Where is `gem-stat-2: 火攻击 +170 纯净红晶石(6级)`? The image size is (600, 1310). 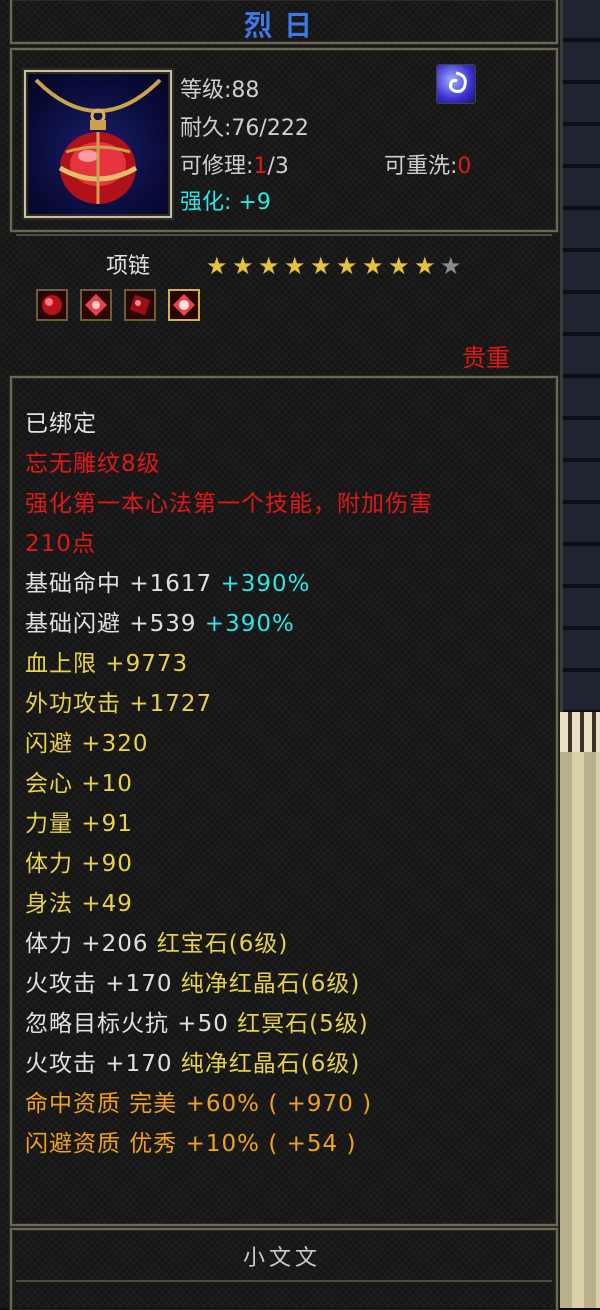 gem-stat-2: 火攻击 +170 纯净红晶石(6级) is located at coordinates (193, 984).